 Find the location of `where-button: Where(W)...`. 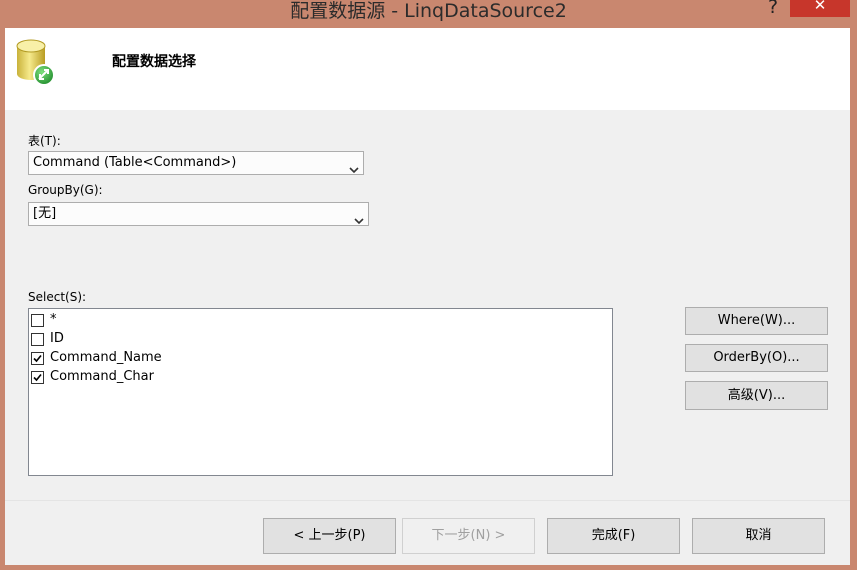

where-button: Where(W)... is located at coordinates (756, 321).